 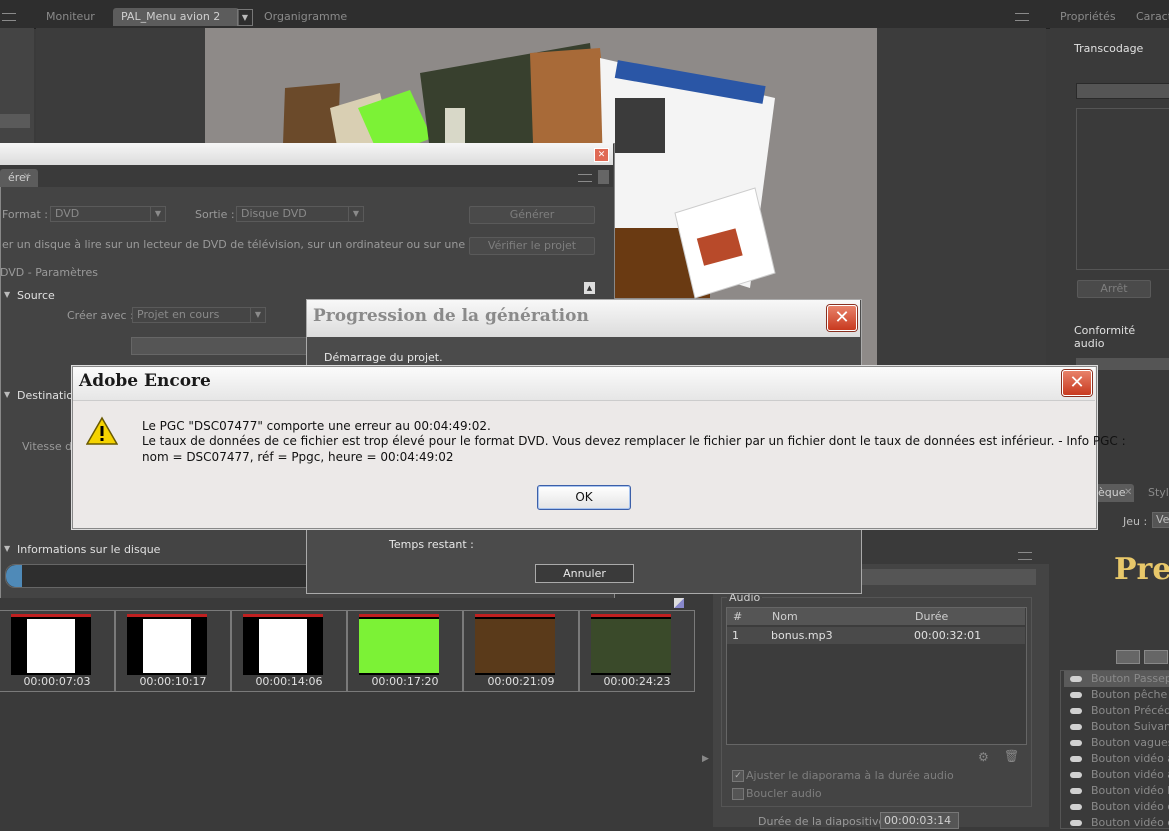 What do you see at coordinates (57, 681) in the screenshot?
I see `slide-time: 00:00:07:03` at bounding box center [57, 681].